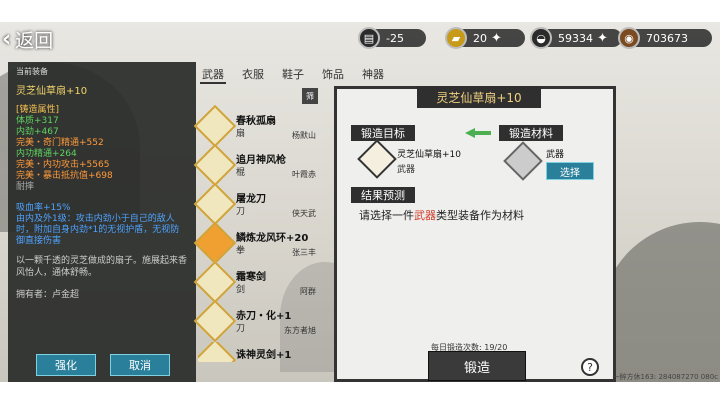  I want to click on tab-artifact: 神器, so click(373, 75).